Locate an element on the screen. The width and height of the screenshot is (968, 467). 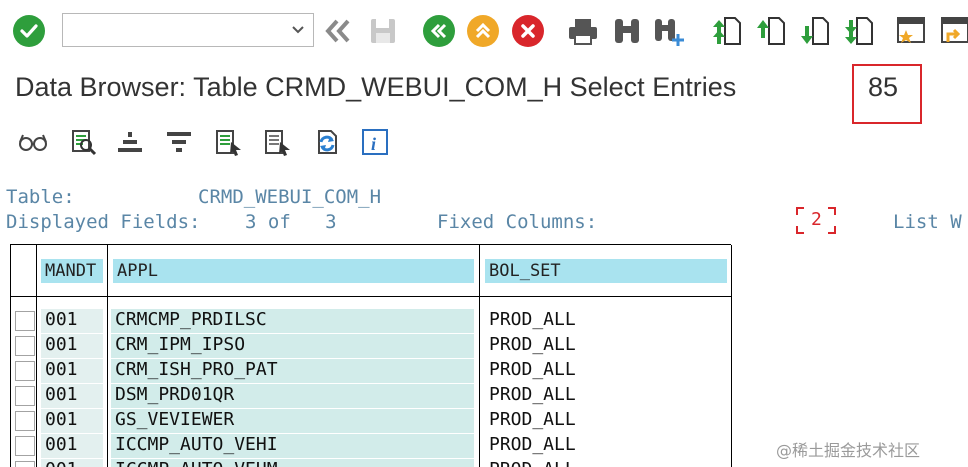
sort-ascending-icon is located at coordinates (130, 142).